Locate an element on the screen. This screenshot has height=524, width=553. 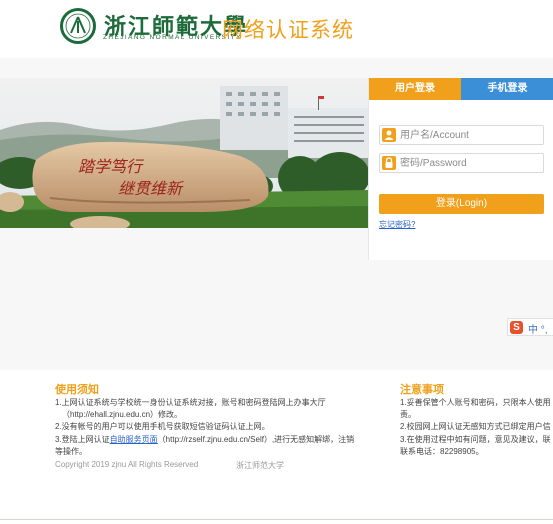
ime-mode-label: 中 °, is located at coordinates (538, 330).